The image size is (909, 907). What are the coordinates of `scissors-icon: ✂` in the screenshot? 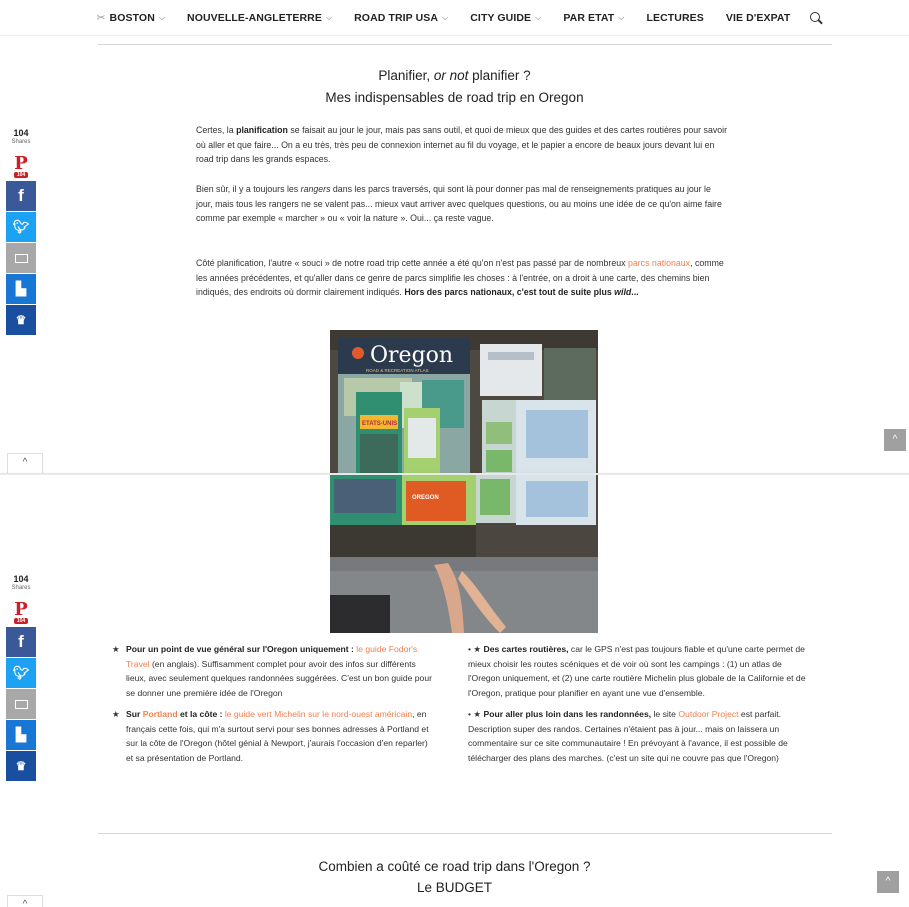 It's located at (101, 17).